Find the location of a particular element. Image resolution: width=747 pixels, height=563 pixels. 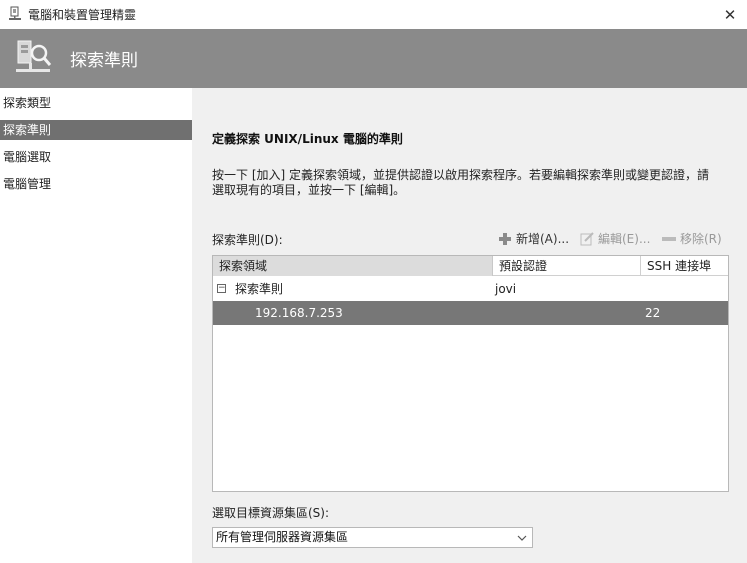

row-ssh-port: 22 is located at coordinates (653, 313).